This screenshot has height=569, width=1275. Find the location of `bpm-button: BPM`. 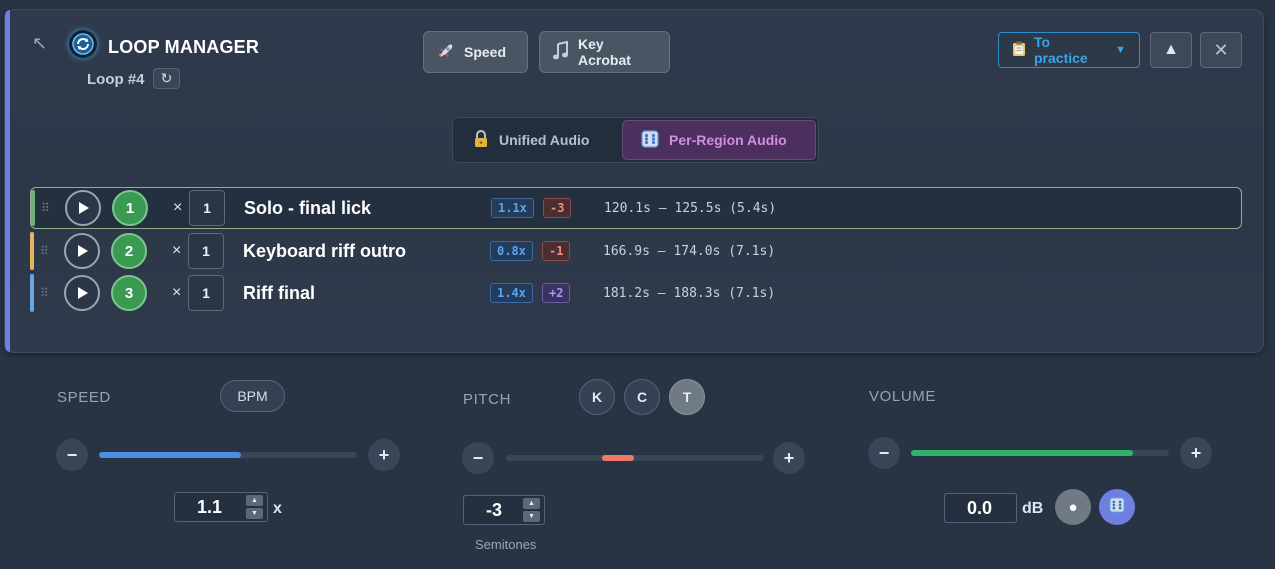

bpm-button: BPM is located at coordinates (252, 396).